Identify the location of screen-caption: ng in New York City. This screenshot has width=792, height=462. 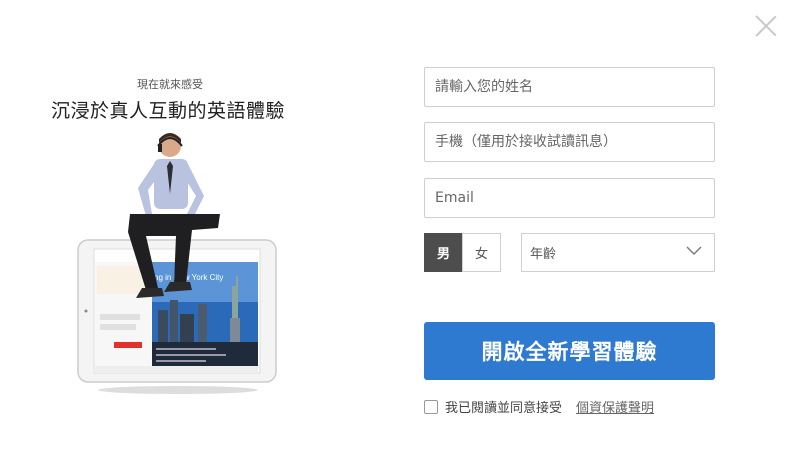
(188, 277).